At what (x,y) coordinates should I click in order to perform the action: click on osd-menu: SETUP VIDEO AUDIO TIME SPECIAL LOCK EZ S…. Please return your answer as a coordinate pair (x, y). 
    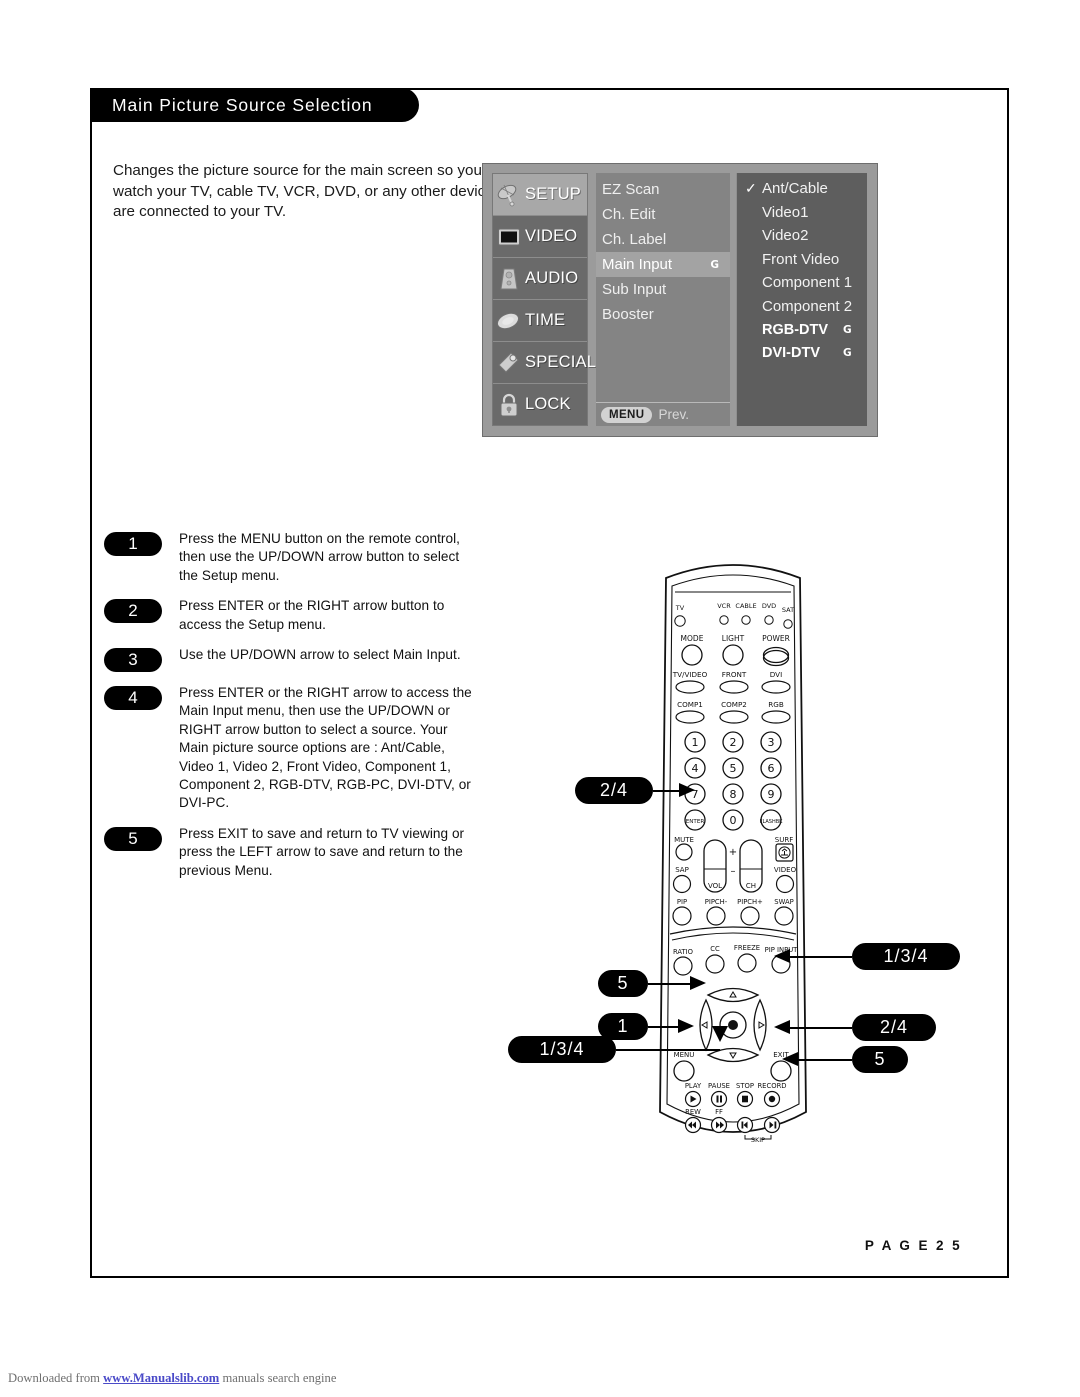
    Looking at the image, I should click on (680, 300).